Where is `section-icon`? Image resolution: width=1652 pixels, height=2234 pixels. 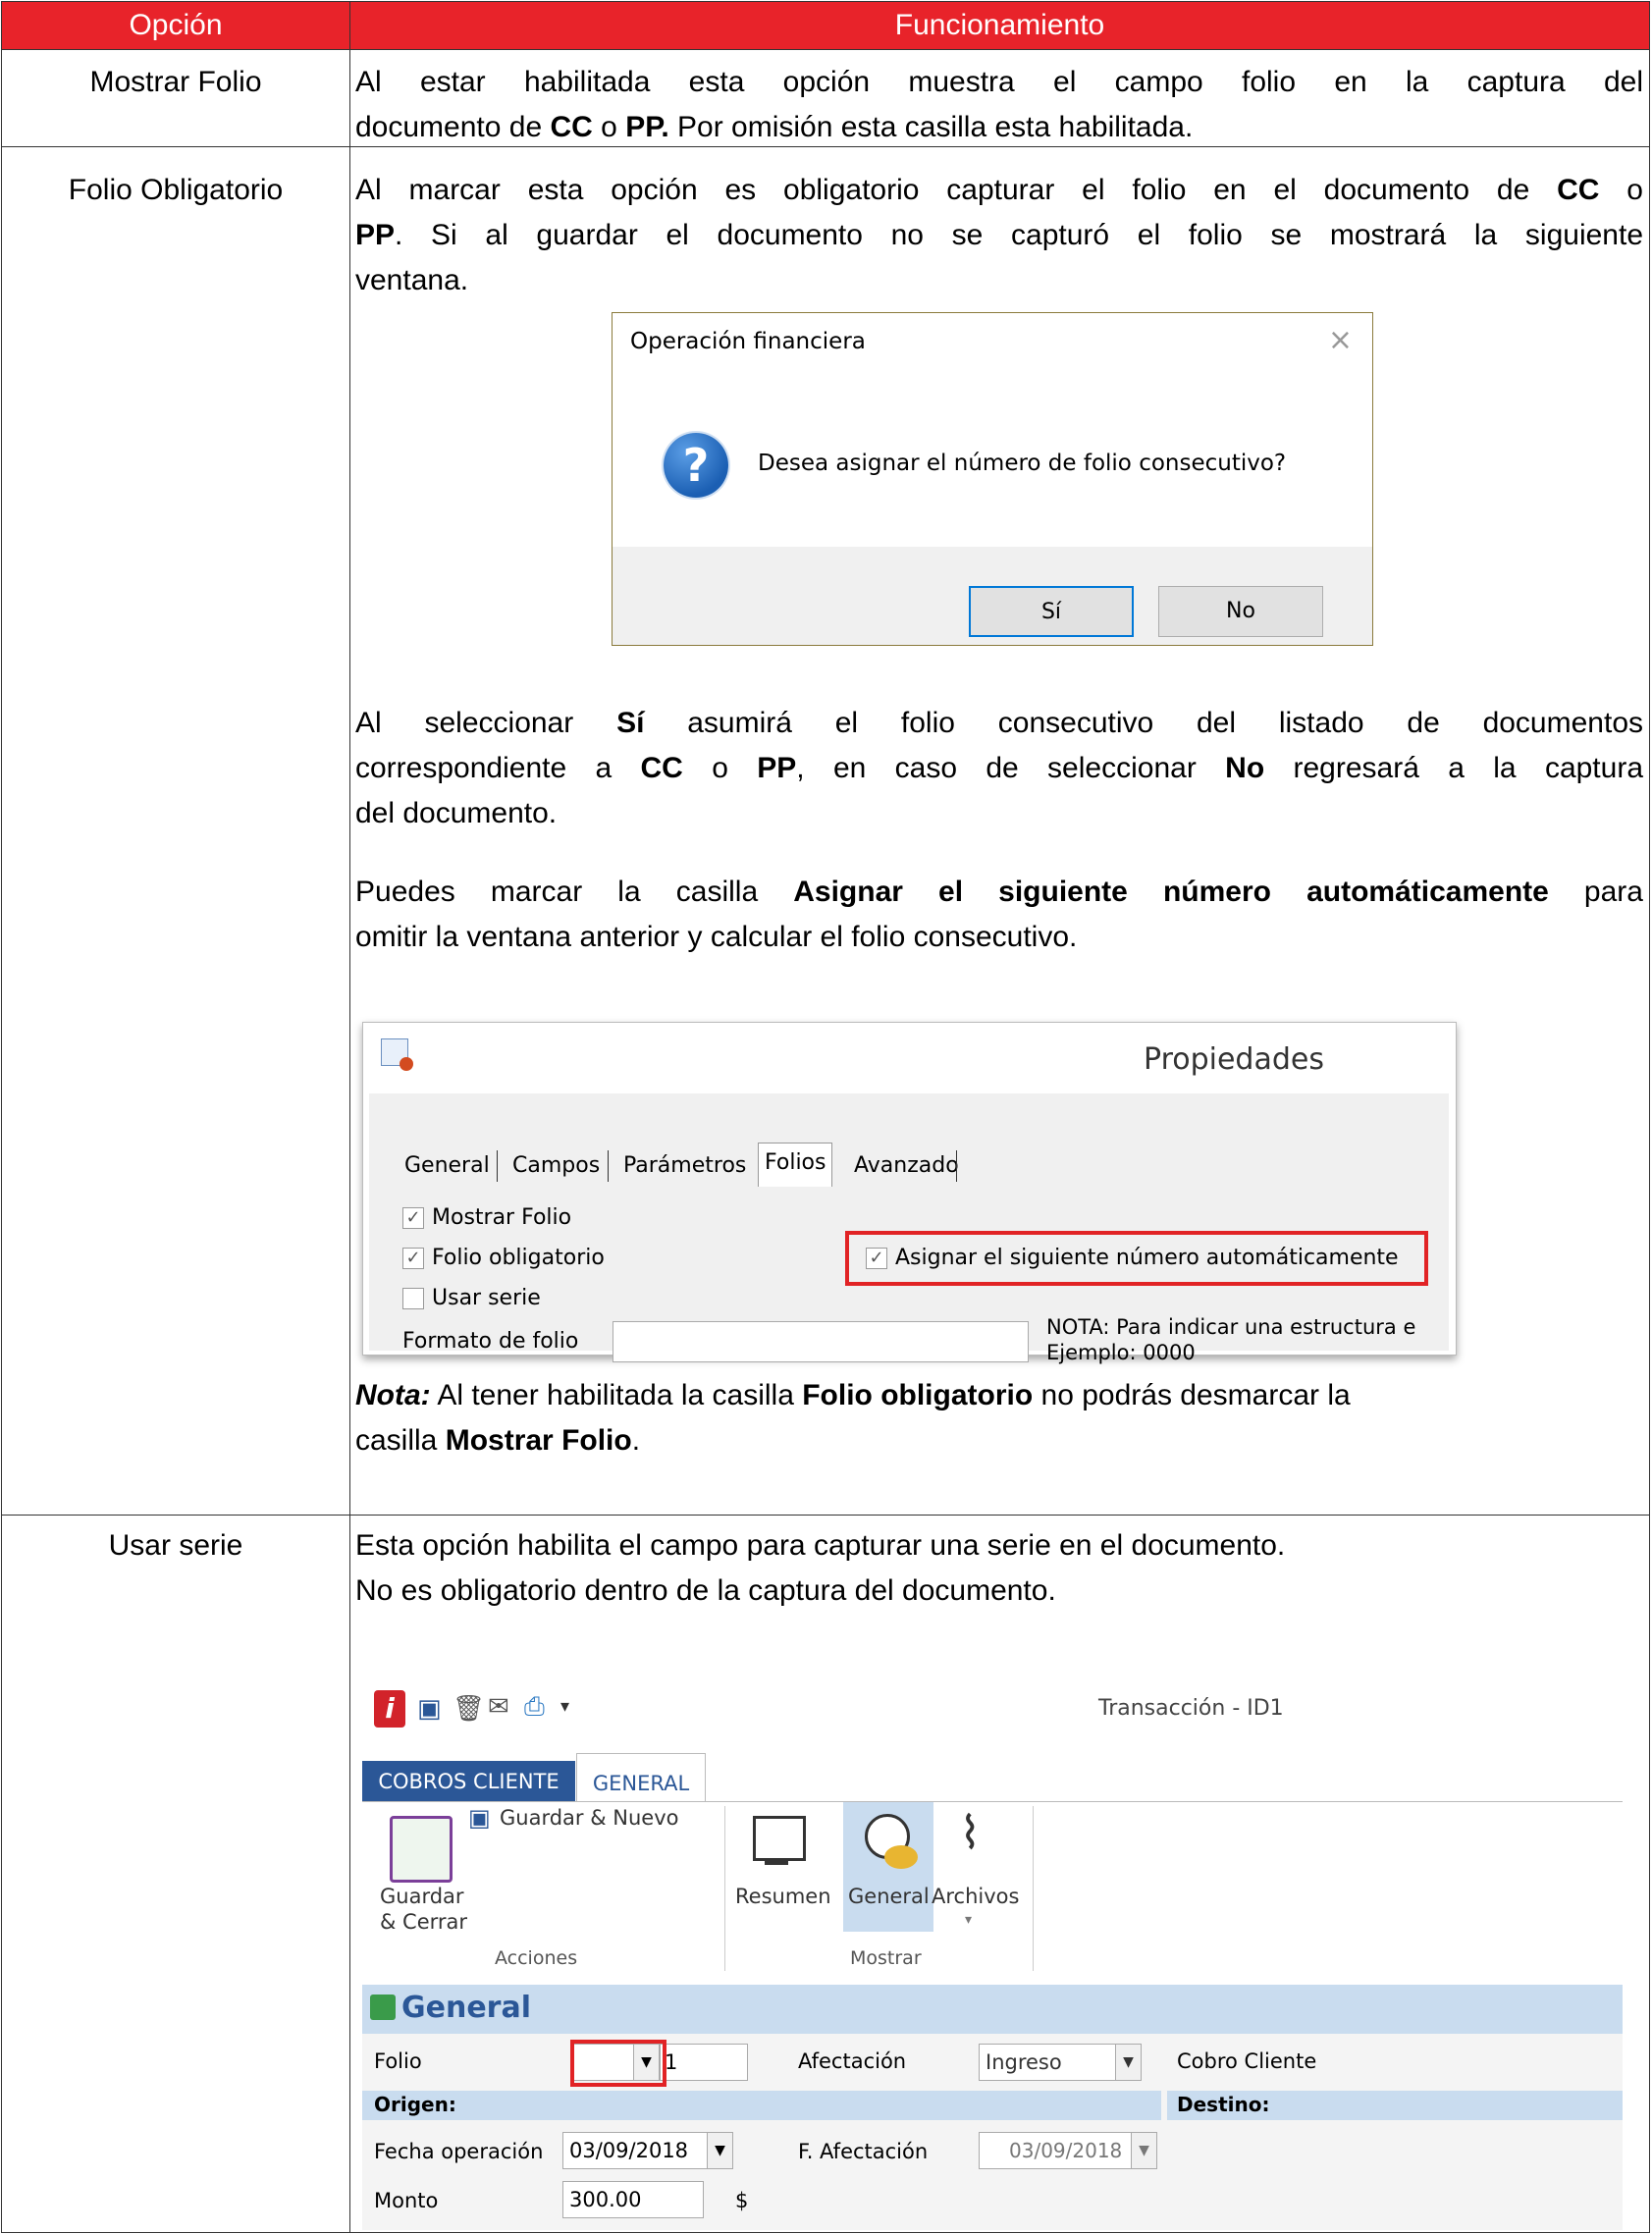 section-icon is located at coordinates (383, 2007).